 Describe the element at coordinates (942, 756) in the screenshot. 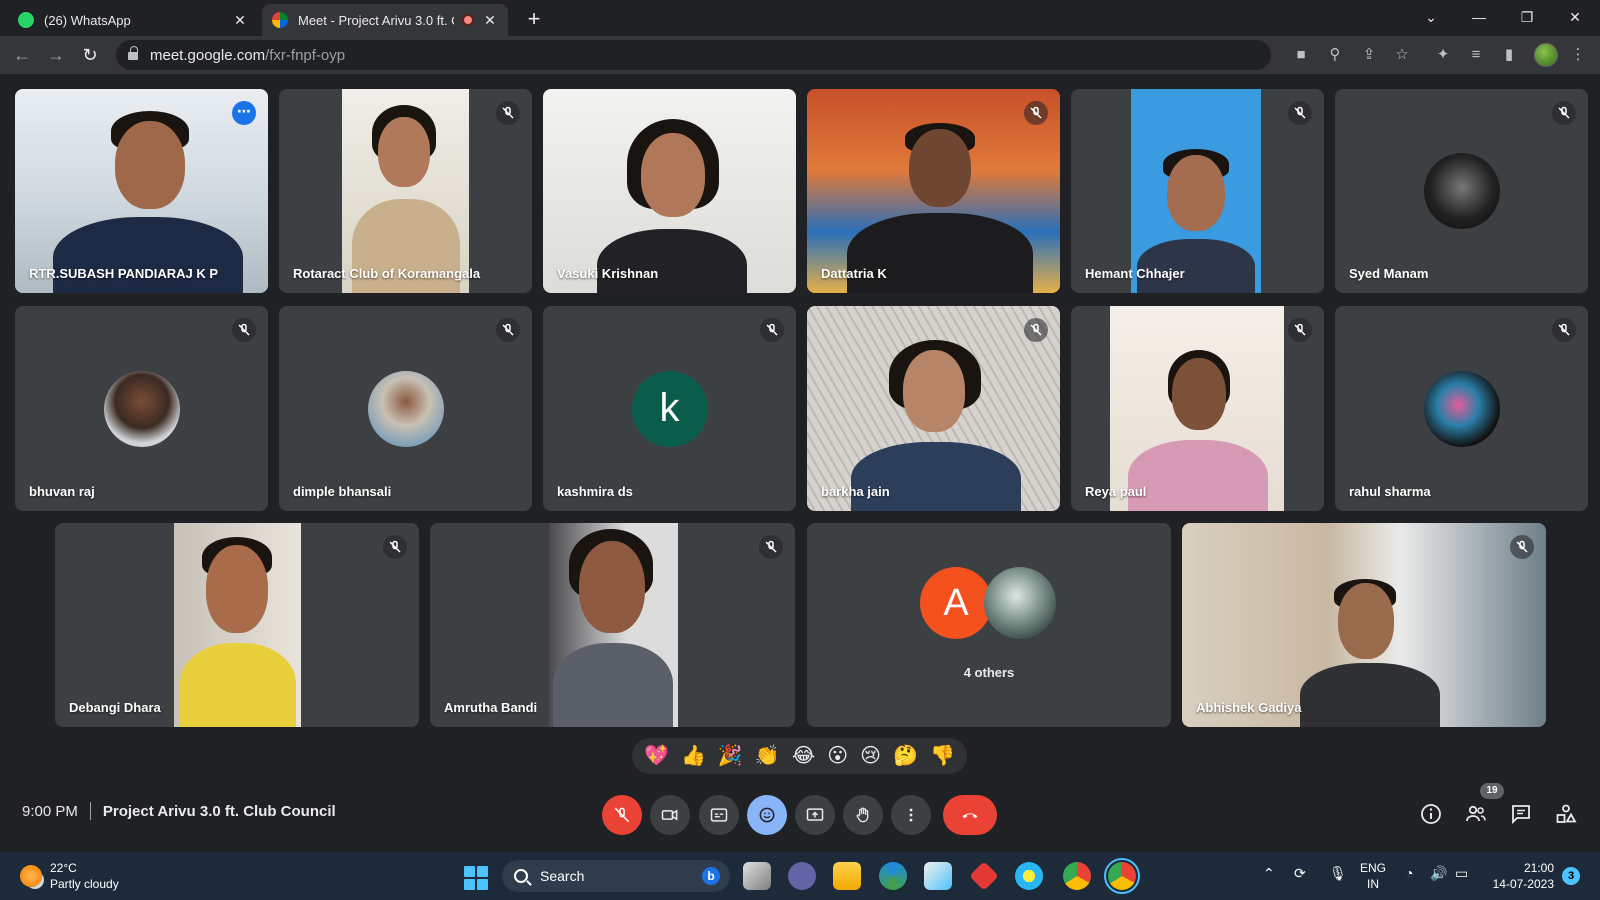

I see `reaction-thumbs-down: 👎` at that location.